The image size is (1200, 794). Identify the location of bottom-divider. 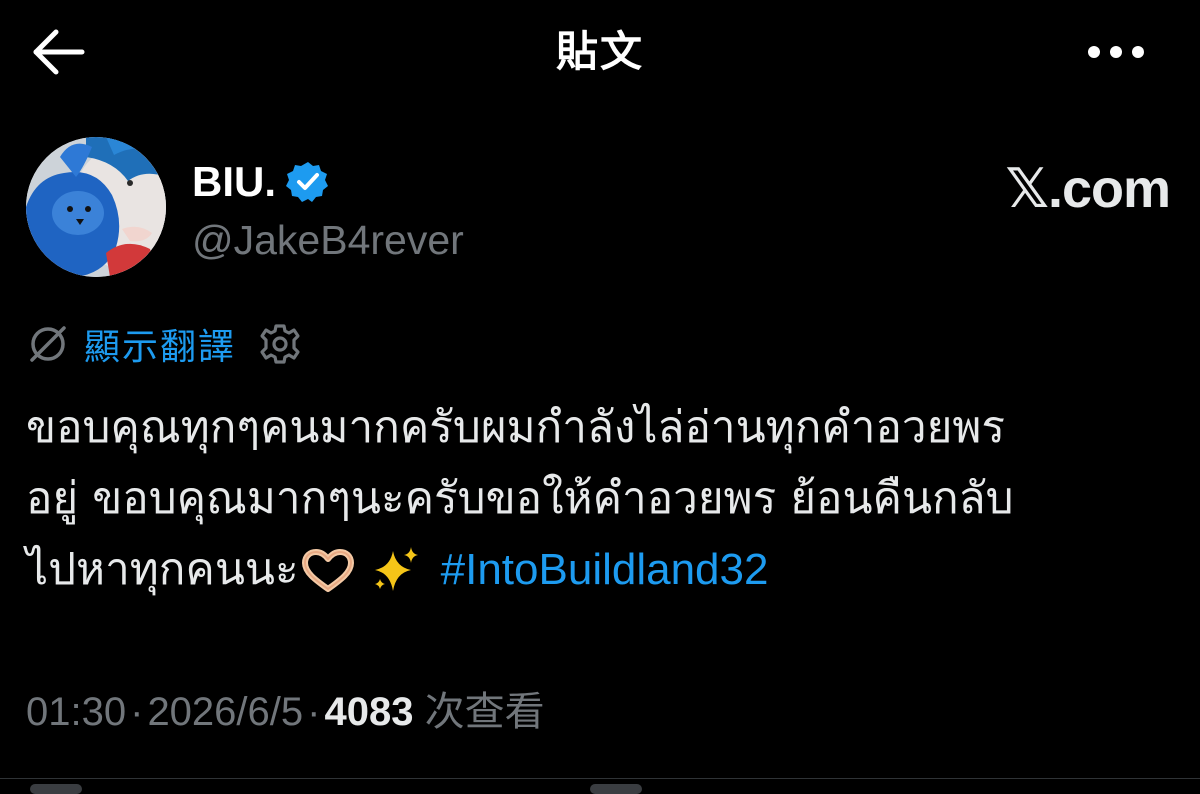
(600, 786).